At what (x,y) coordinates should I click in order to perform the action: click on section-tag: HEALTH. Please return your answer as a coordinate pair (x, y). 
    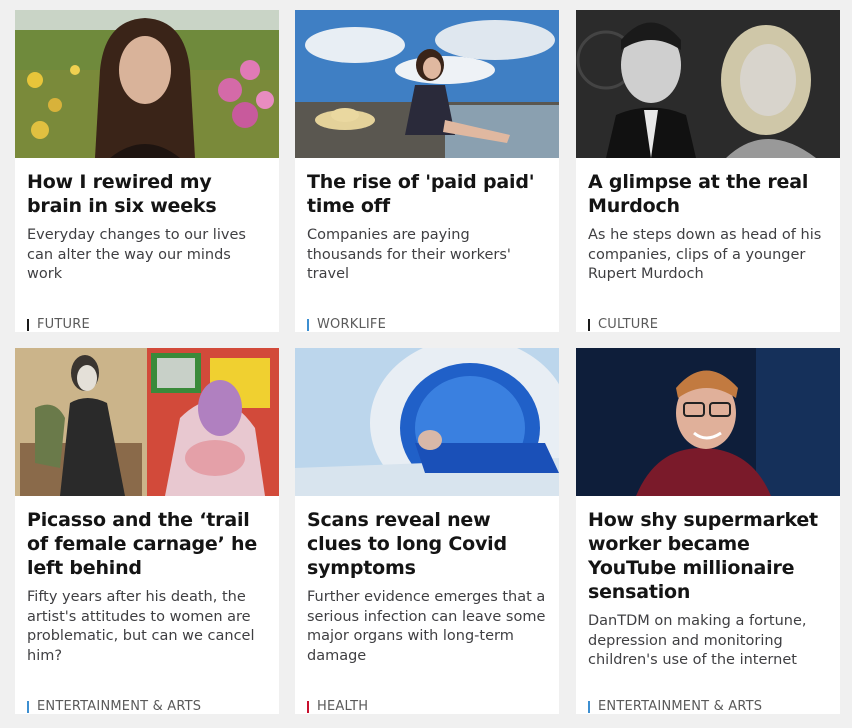
    Looking at the image, I should click on (337, 707).